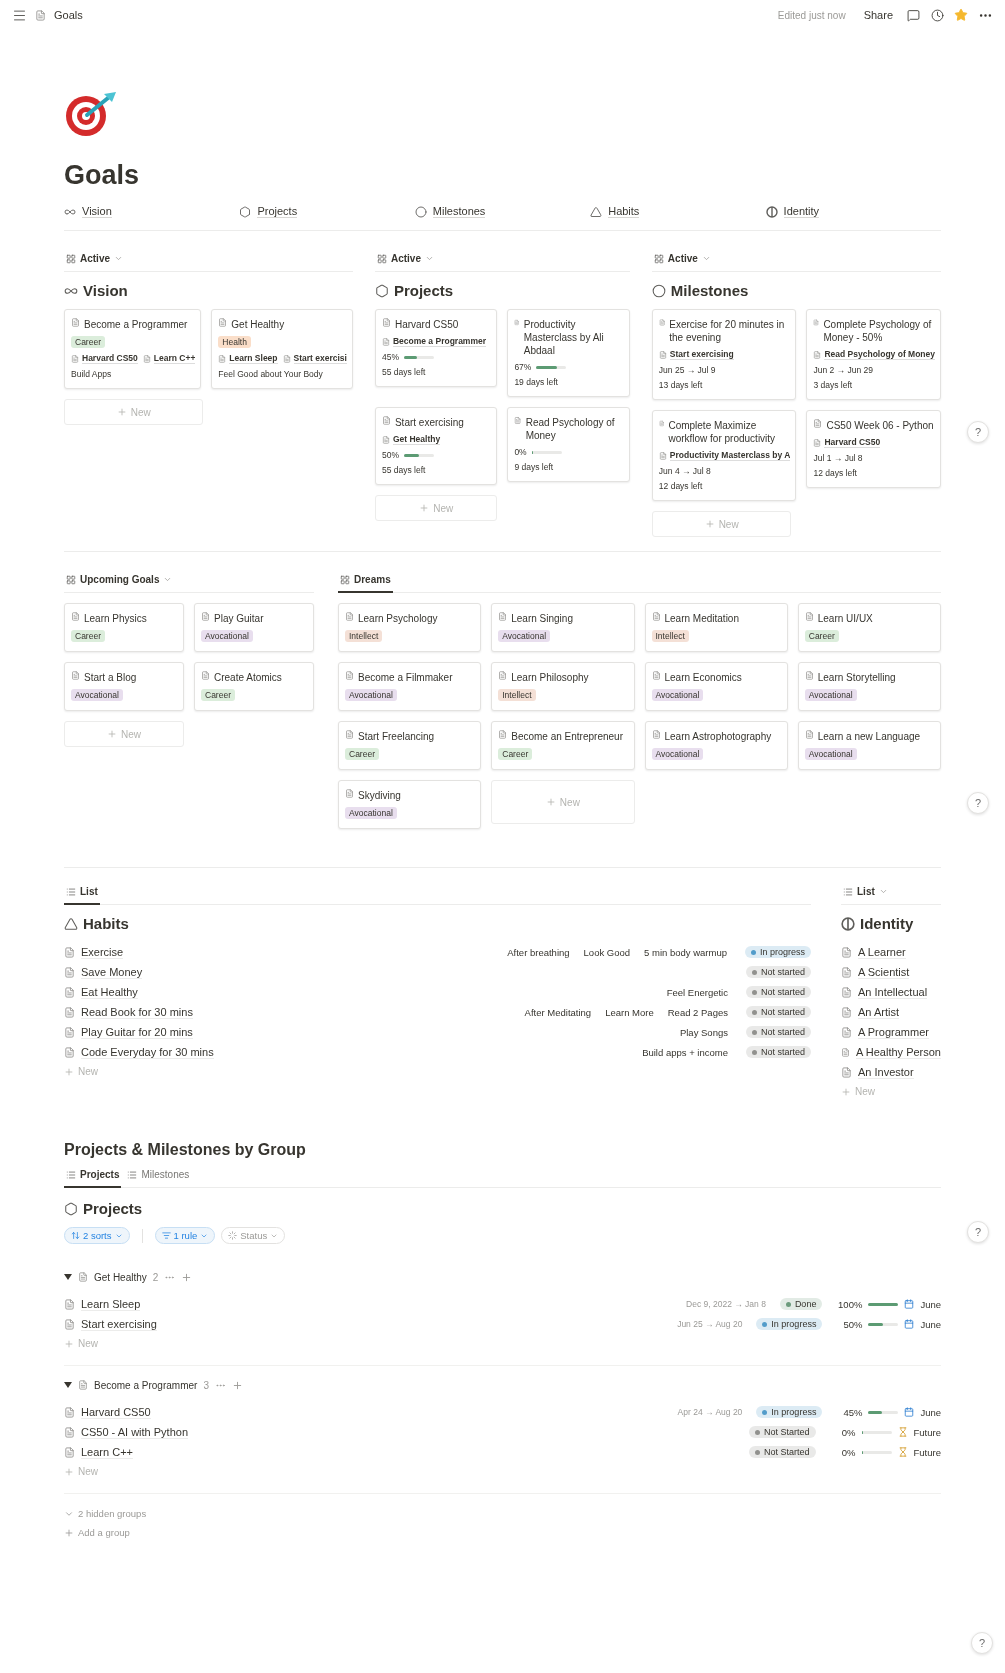 Image resolution: width=1005 pixels, height=1673 pixels. What do you see at coordinates (68, 15) in the screenshot?
I see `breadcrumb-link: Goals` at bounding box center [68, 15].